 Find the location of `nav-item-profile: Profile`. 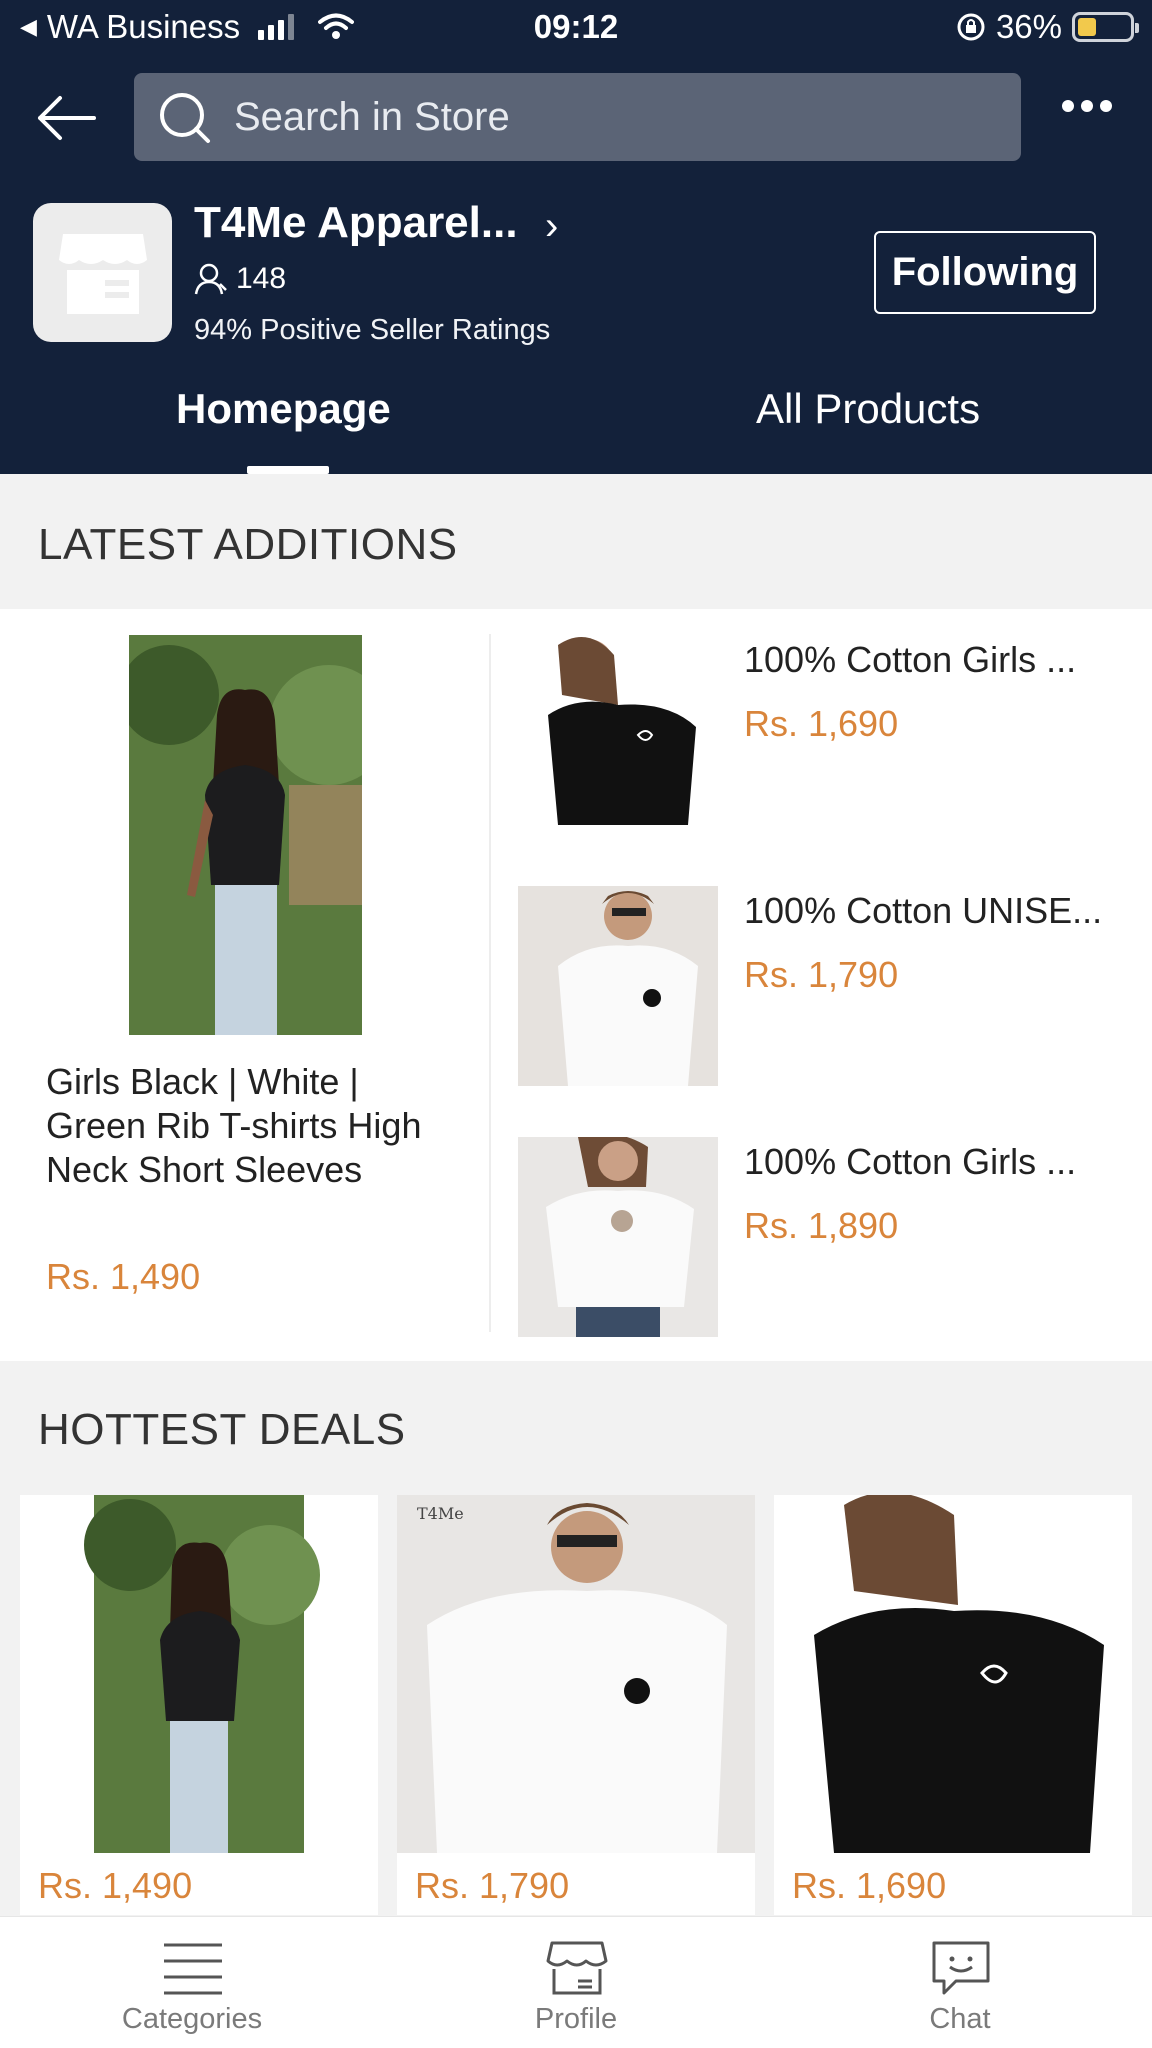

nav-item-profile: Profile is located at coordinates (576, 1982).